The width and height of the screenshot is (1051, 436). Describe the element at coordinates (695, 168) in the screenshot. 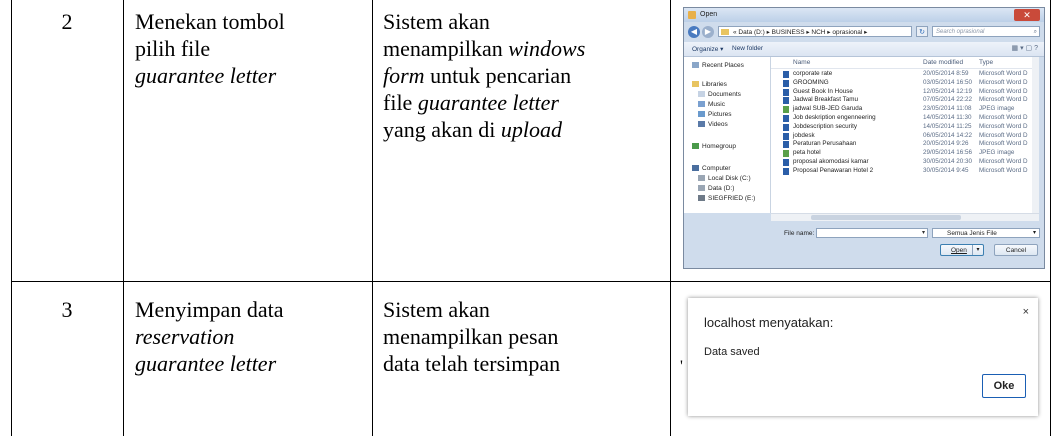

I see `computer-icon` at that location.